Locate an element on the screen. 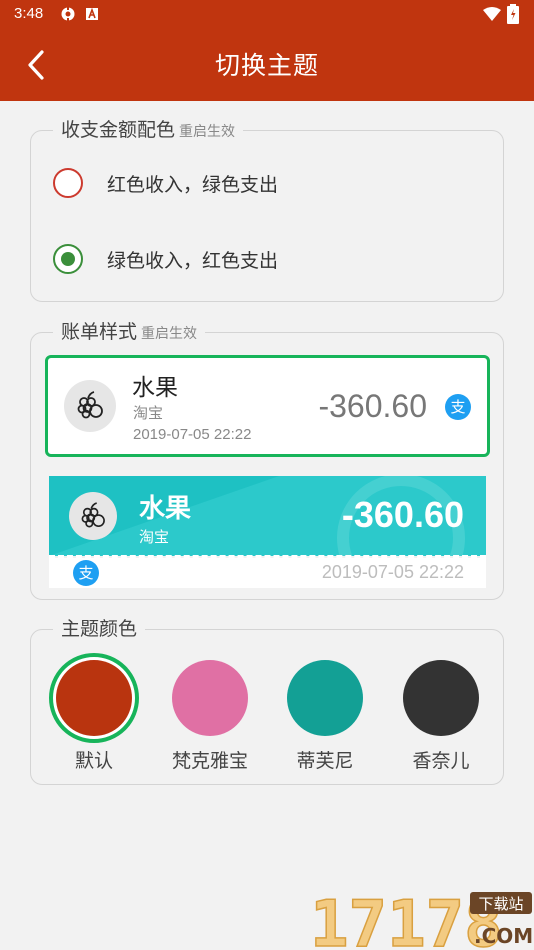 The image size is (534, 950). theme-color-title: 主题颜色 is located at coordinates (99, 629).